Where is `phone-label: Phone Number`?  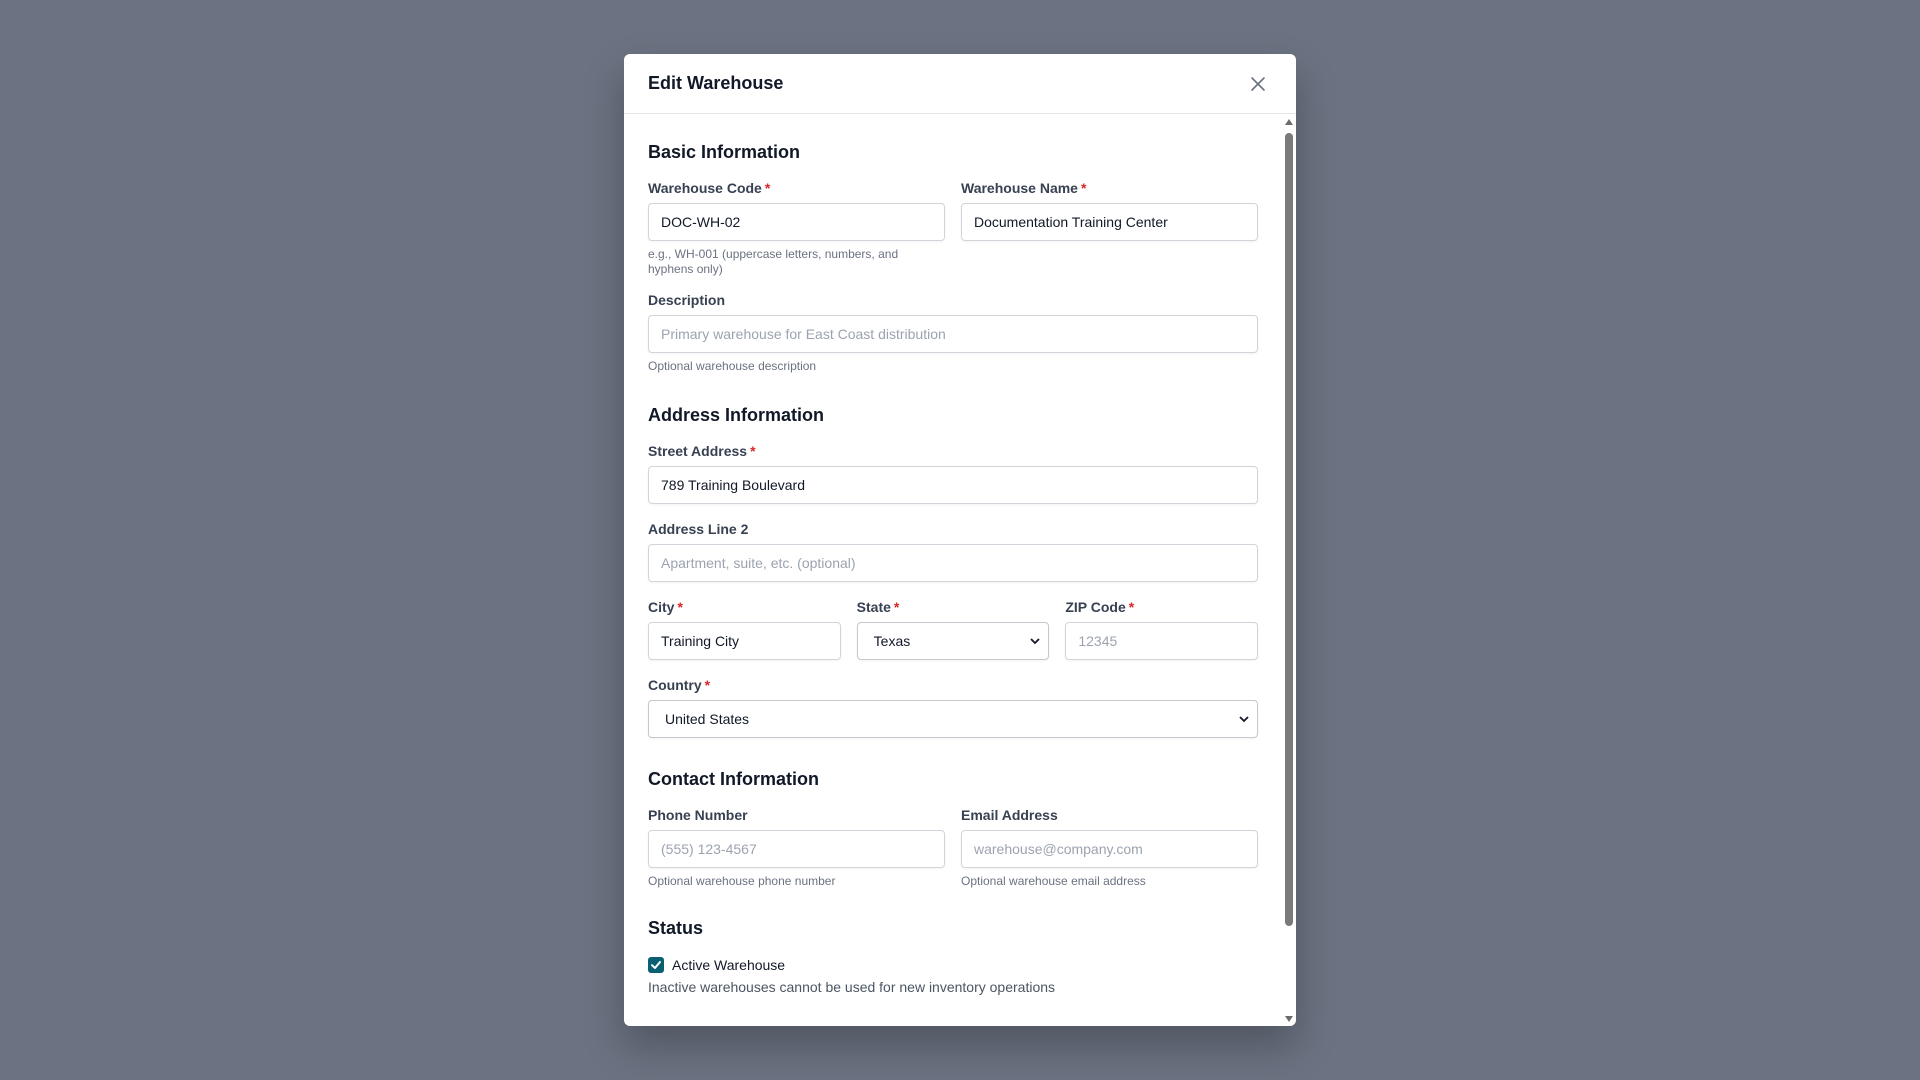
phone-label: Phone Number is located at coordinates (698, 815).